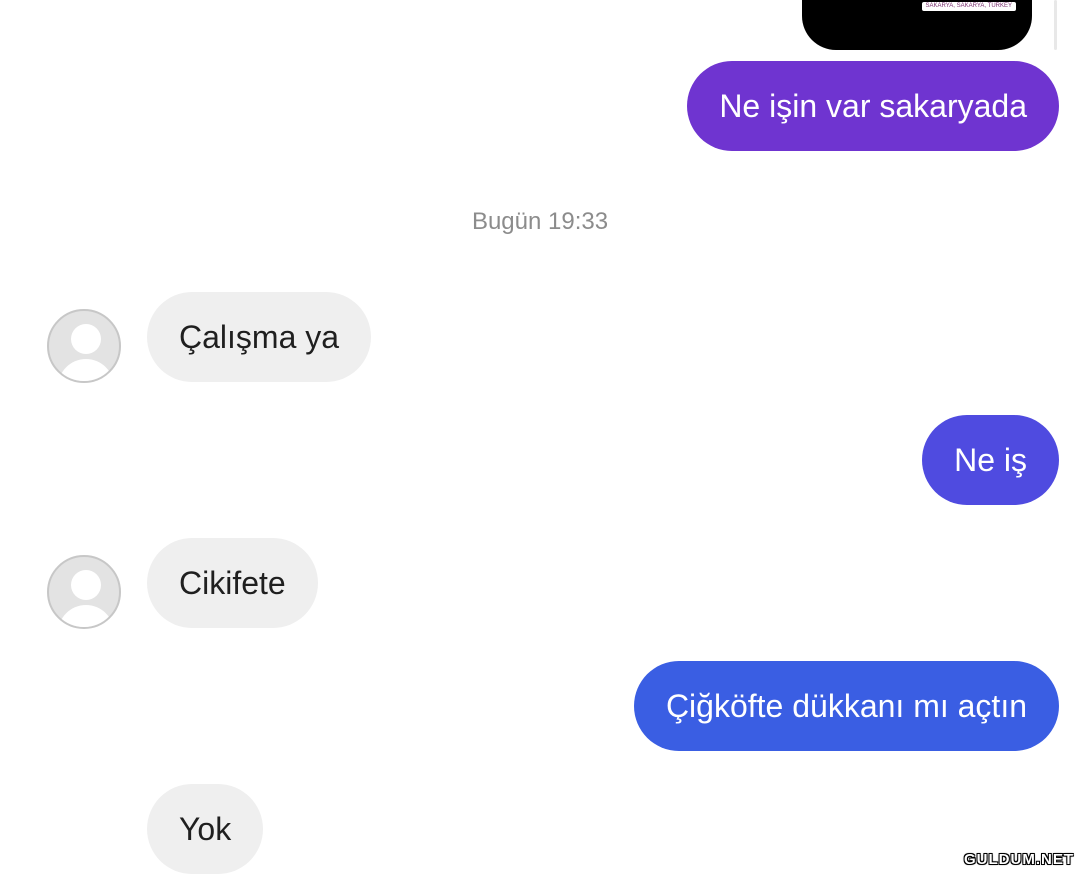  I want to click on message-text: Çiğköfte dükkanı mı açtın, so click(846, 706).